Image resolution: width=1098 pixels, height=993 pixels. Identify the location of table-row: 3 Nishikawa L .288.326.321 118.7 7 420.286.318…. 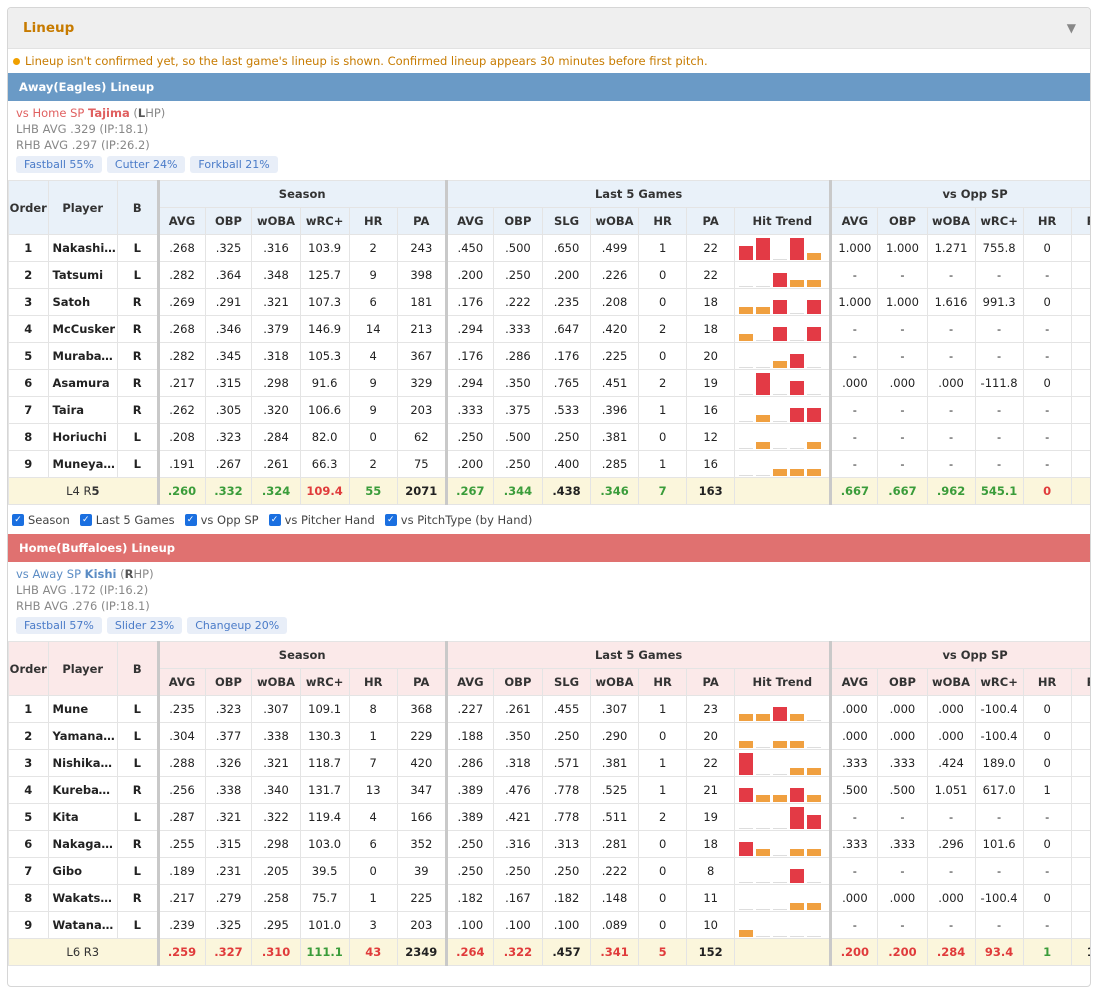
(549, 763).